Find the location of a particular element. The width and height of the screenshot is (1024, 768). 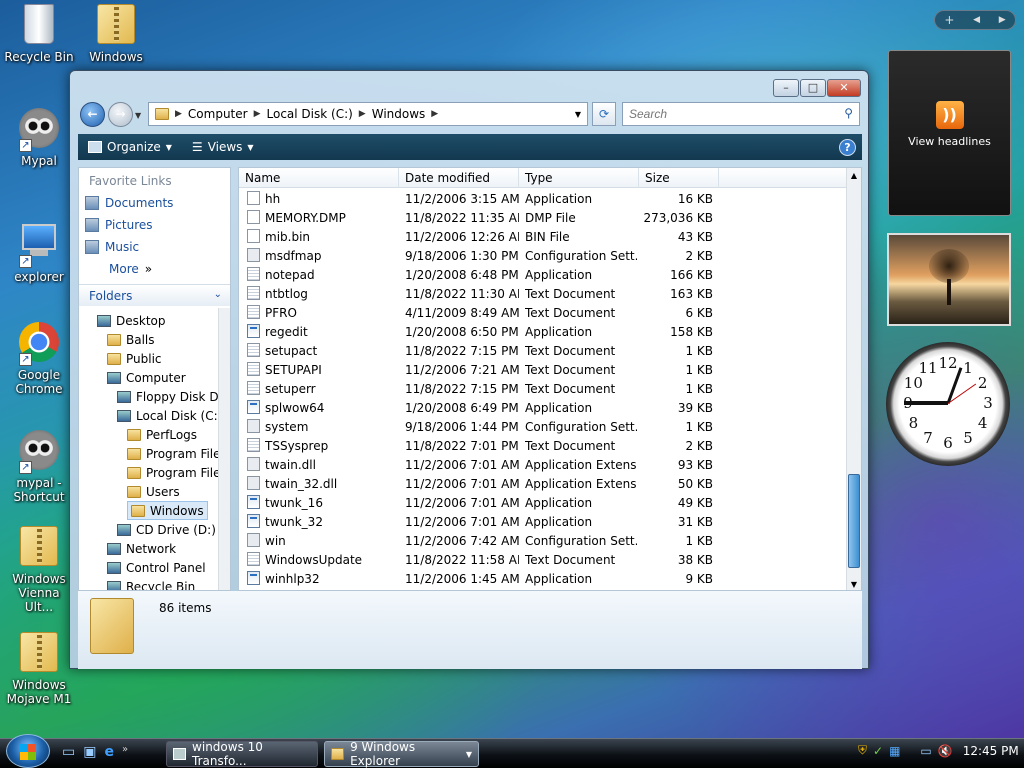

file-row: mib.bin 11/2/2006 12:26 AM BIN File 43 KB is located at coordinates (543, 236).